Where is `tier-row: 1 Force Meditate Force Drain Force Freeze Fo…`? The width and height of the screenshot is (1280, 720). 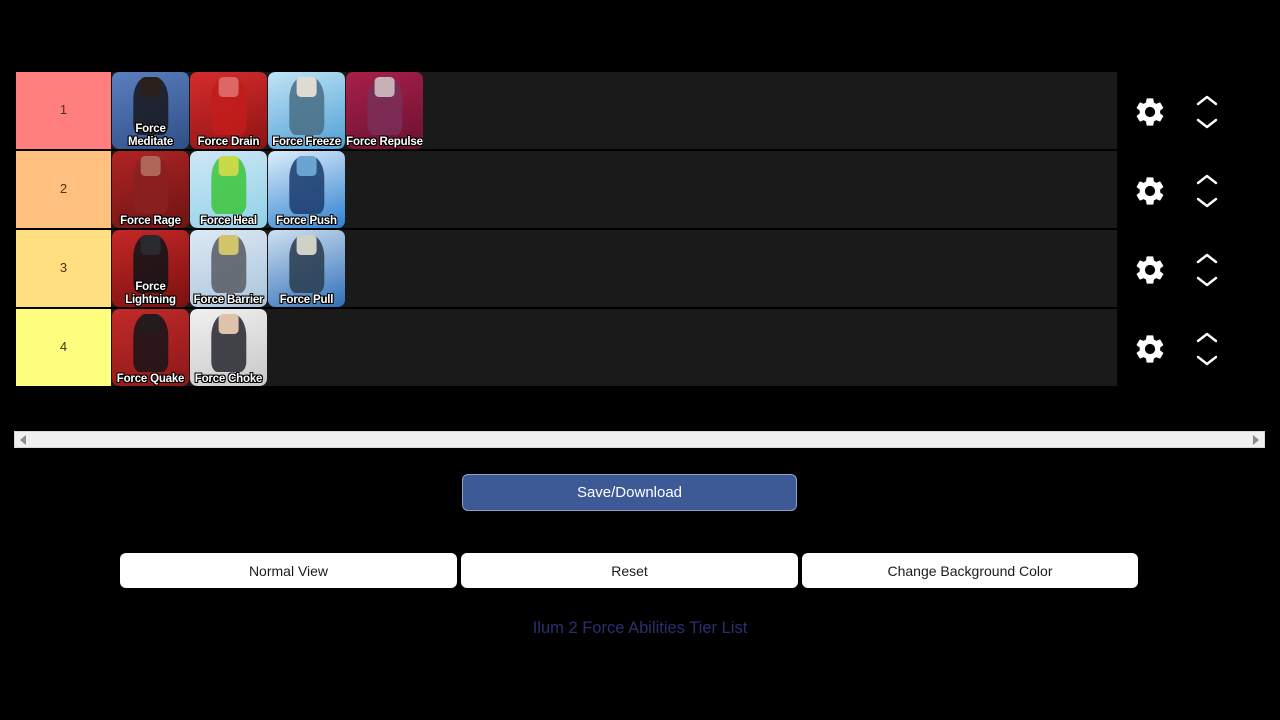
tier-row: 1 Force Meditate Force Drain Force Freeze Fo… is located at coordinates (566, 111).